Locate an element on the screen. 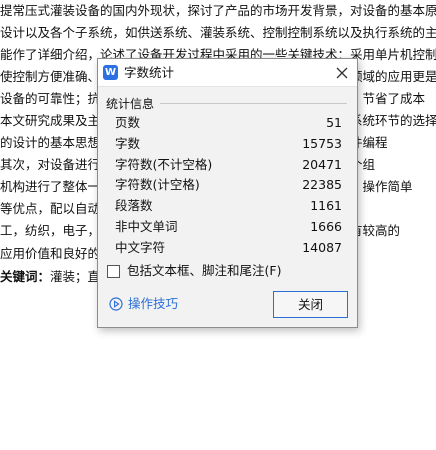  stat-row-words: 字数 15753 is located at coordinates (227, 144).